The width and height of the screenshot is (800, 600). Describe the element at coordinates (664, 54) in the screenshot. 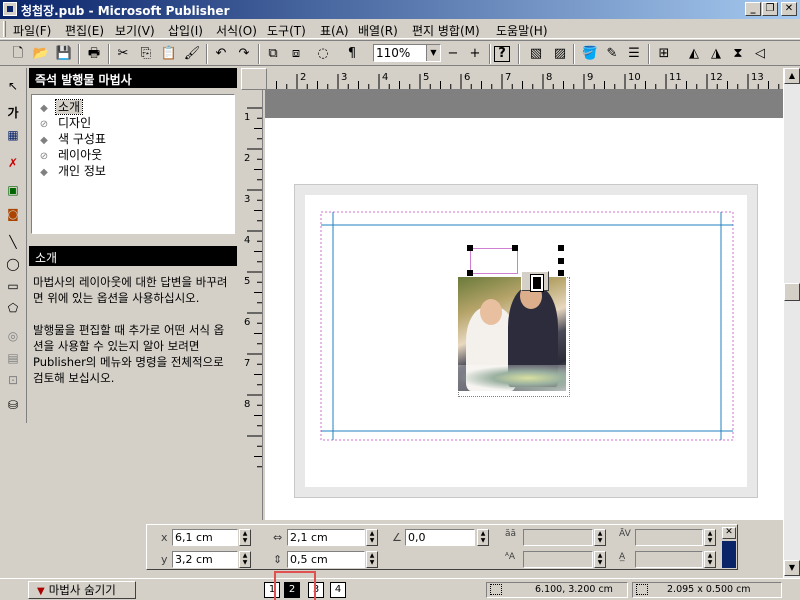

I see `object-properties-icon: ⊞` at that location.